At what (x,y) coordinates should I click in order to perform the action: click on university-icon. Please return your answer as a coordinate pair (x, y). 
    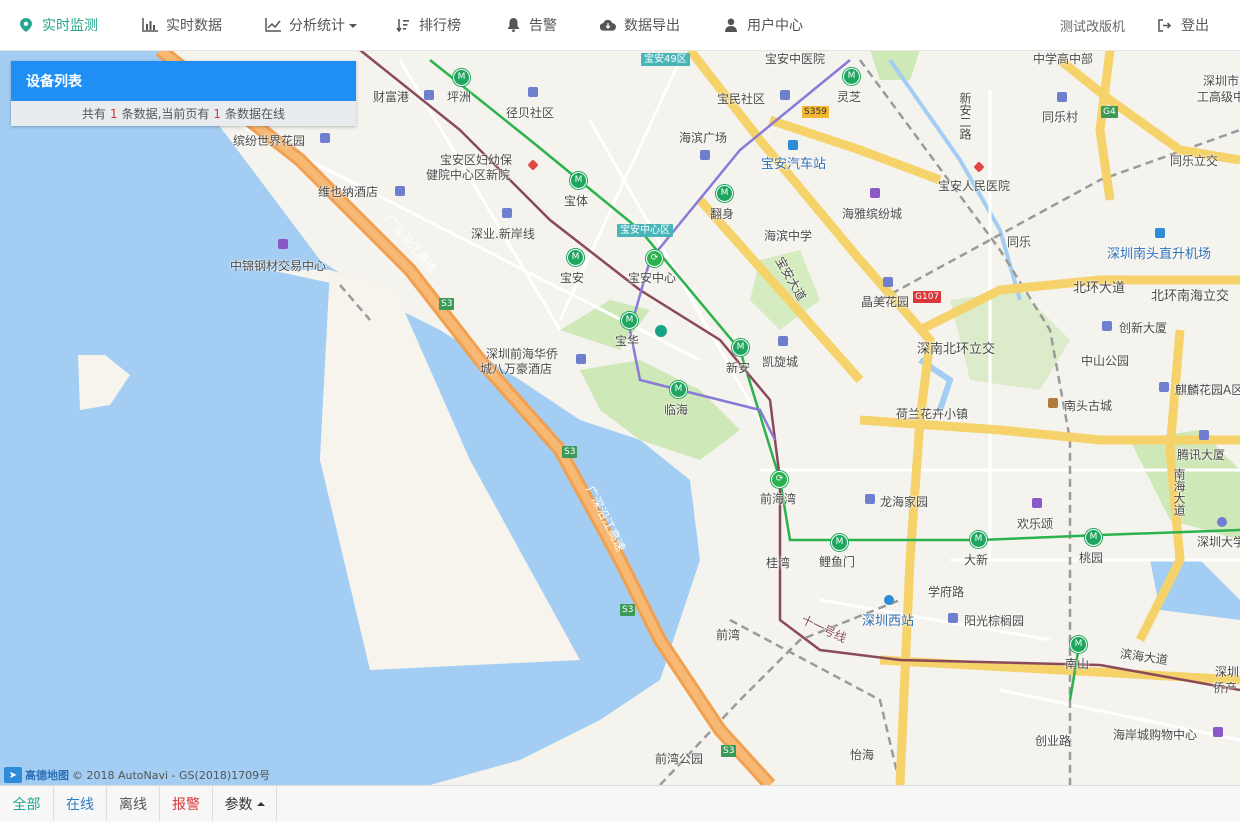
    Looking at the image, I should click on (1222, 522).